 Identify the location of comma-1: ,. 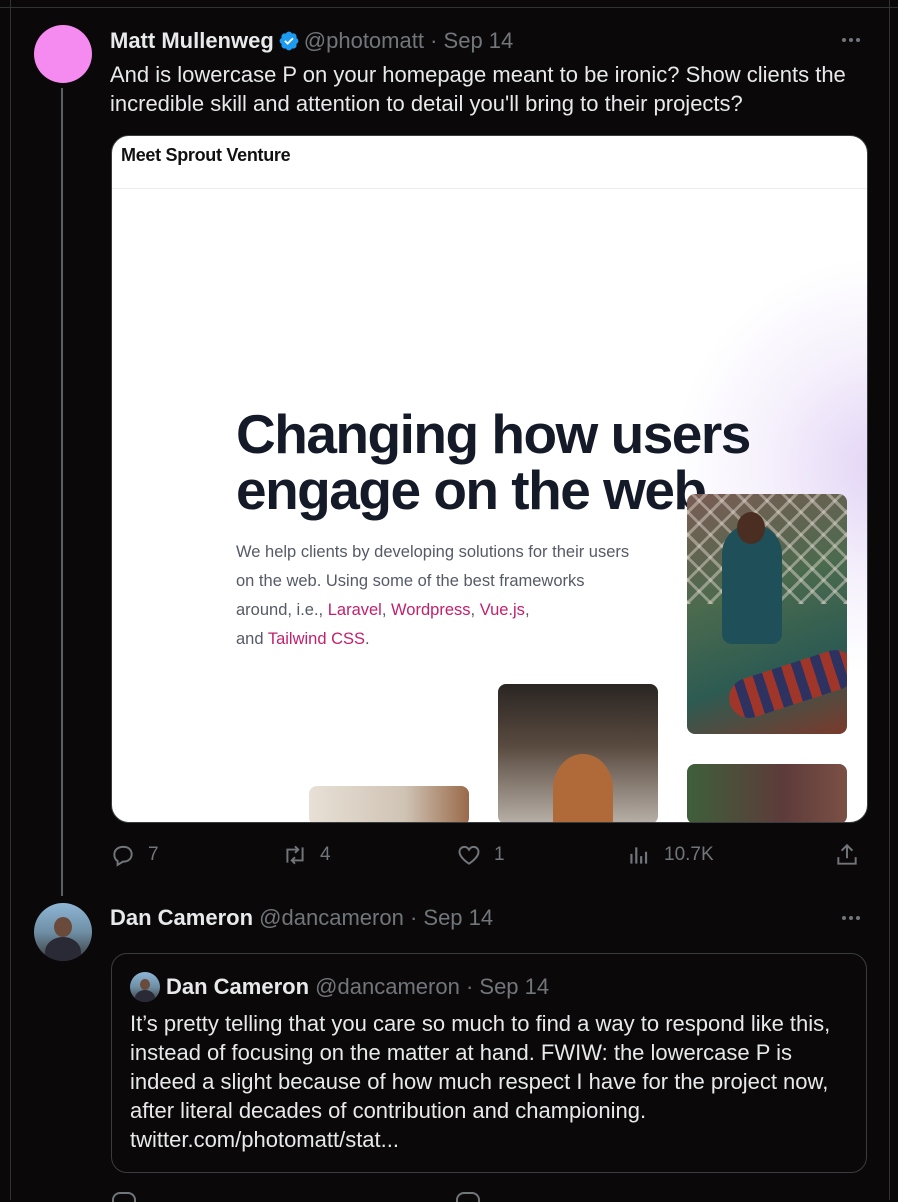
(386, 610).